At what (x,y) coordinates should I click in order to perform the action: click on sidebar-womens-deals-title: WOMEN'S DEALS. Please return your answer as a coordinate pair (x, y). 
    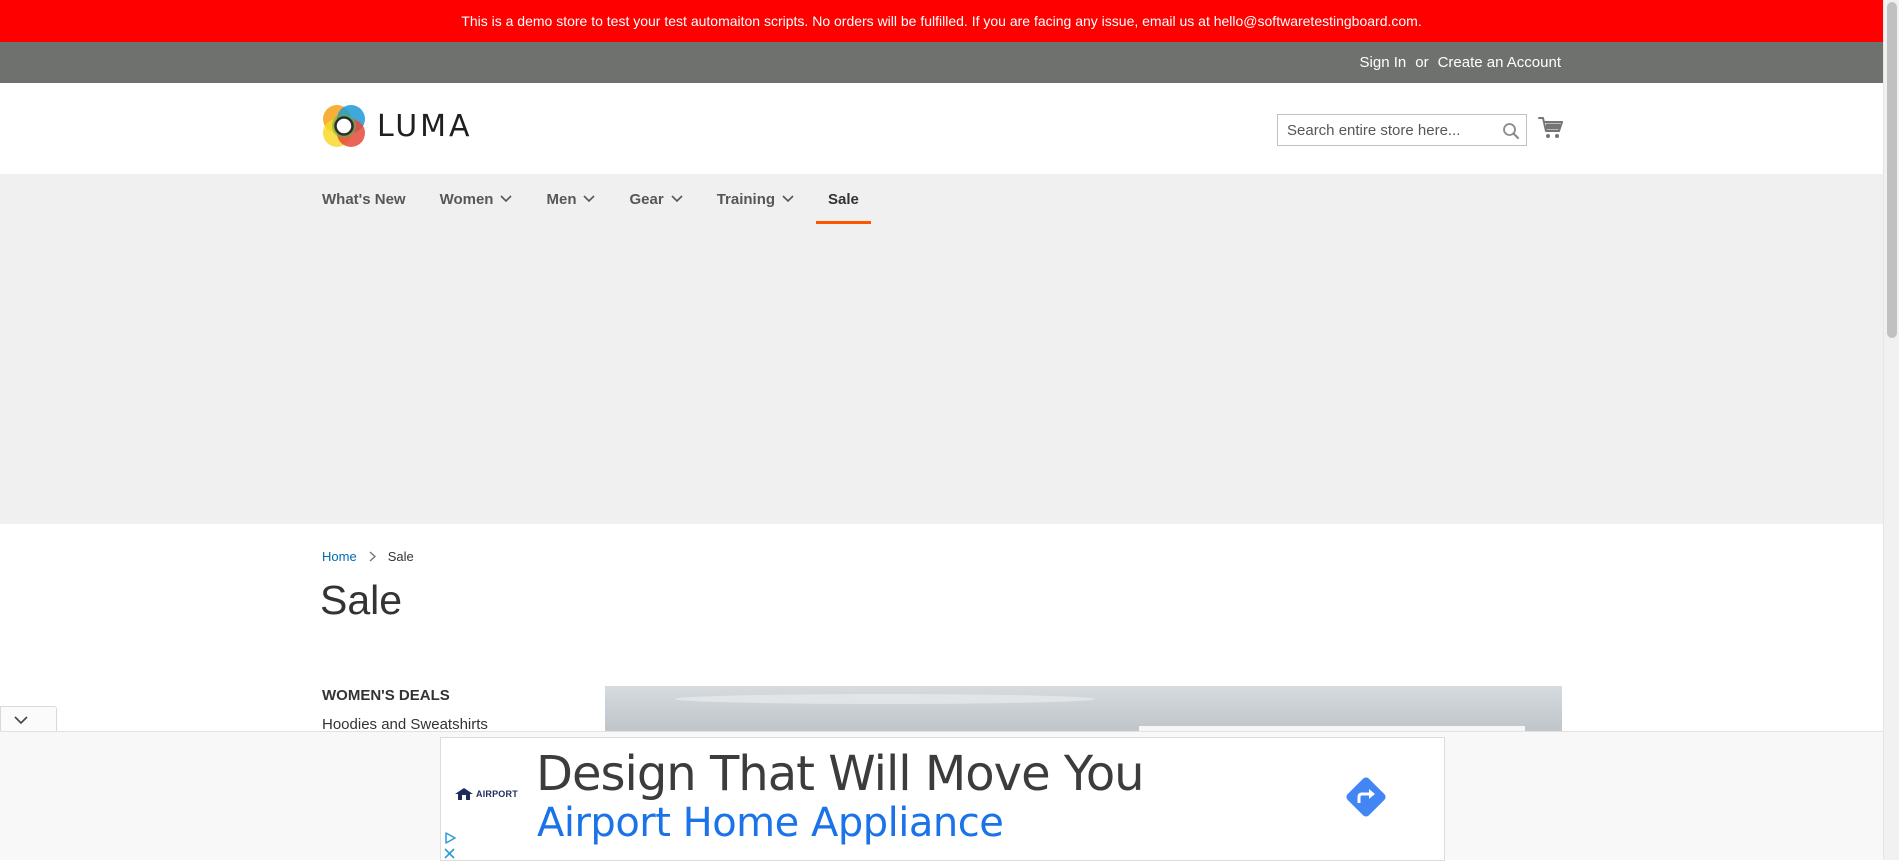
    Looking at the image, I should click on (386, 695).